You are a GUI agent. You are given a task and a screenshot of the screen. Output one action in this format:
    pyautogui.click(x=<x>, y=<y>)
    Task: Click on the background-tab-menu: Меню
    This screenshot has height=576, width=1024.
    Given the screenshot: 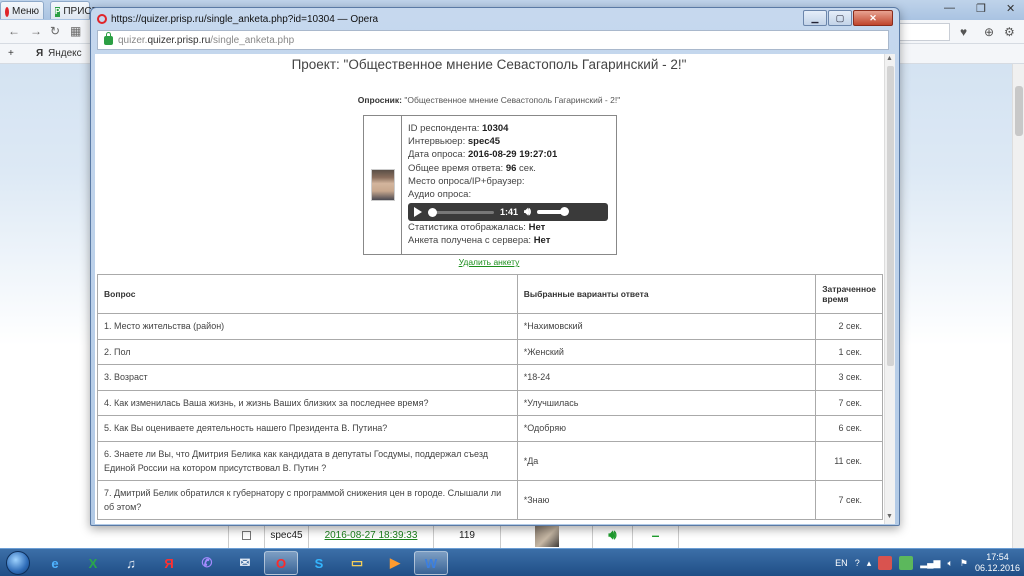 What is the action you would take?
    pyautogui.click(x=22, y=10)
    